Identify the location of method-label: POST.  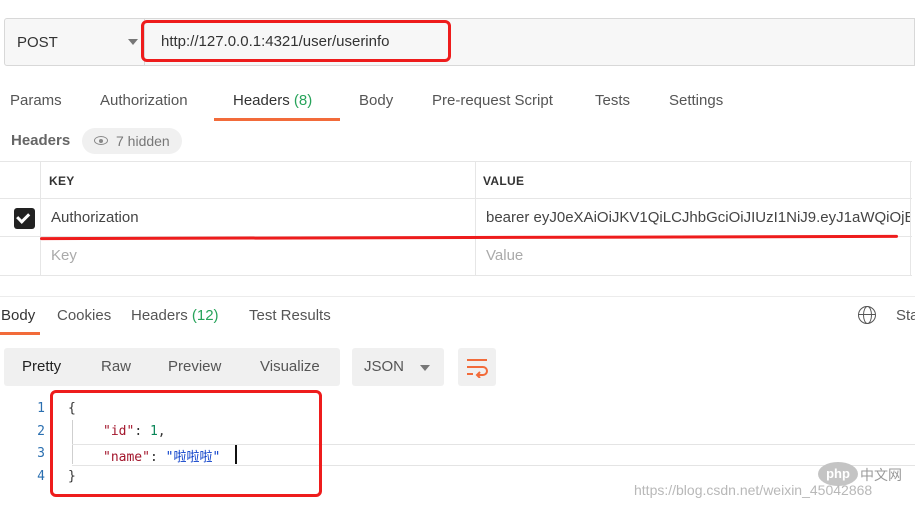
(37, 42).